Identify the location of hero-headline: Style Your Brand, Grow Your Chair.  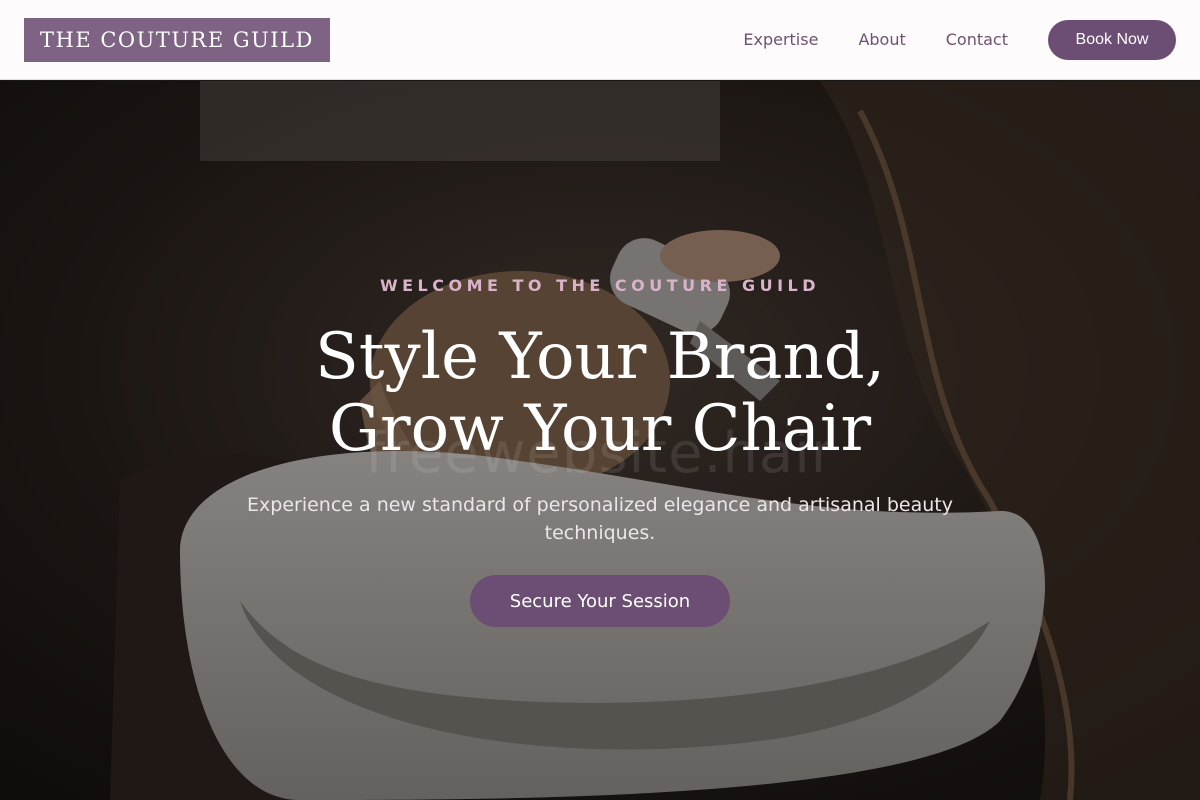
(600, 393).